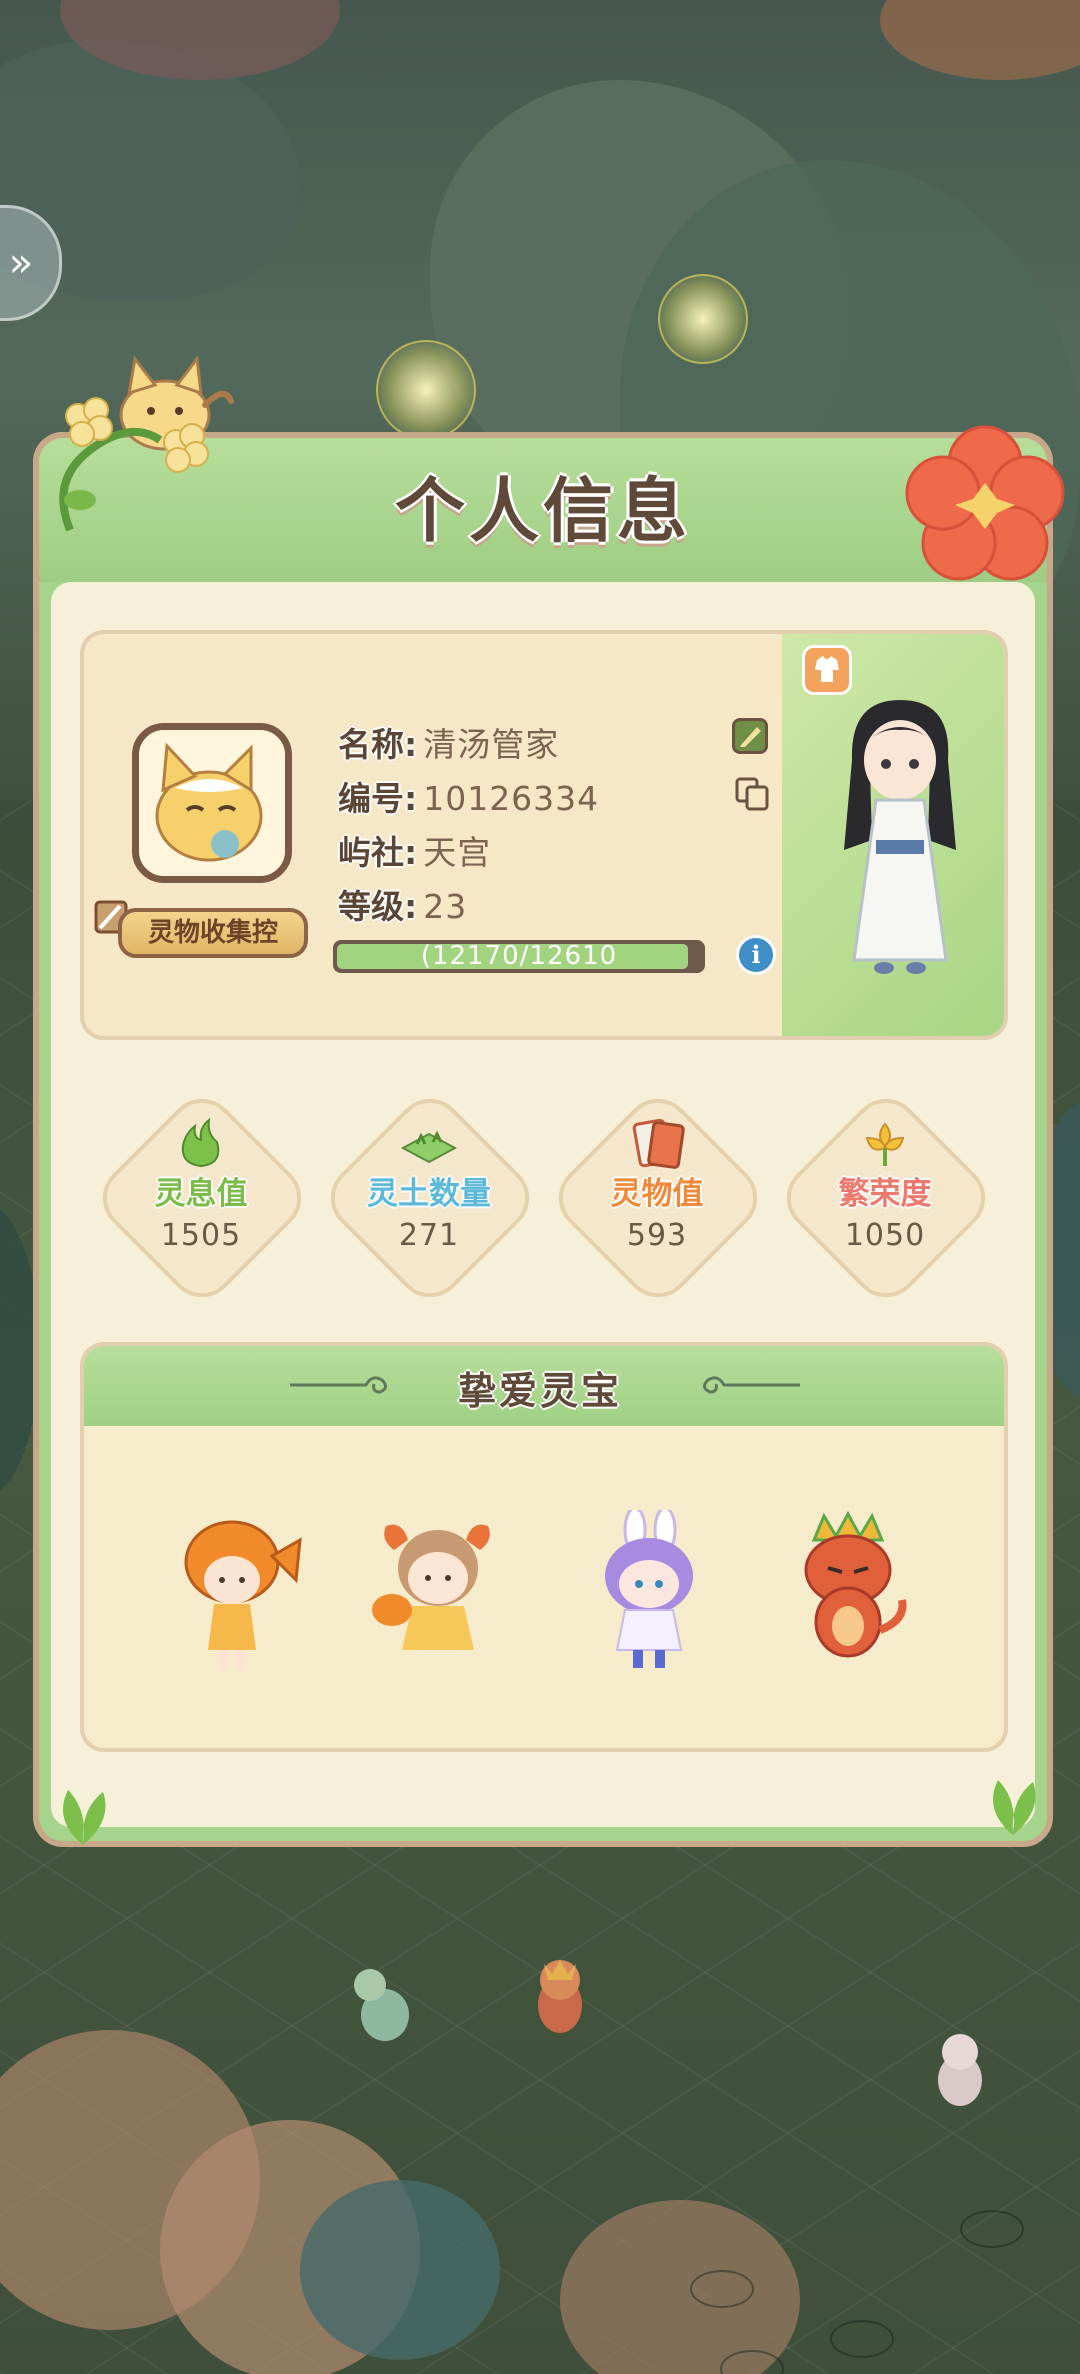 The width and height of the screenshot is (1080, 2374). I want to click on id-label: 编号:, so click(378, 798).